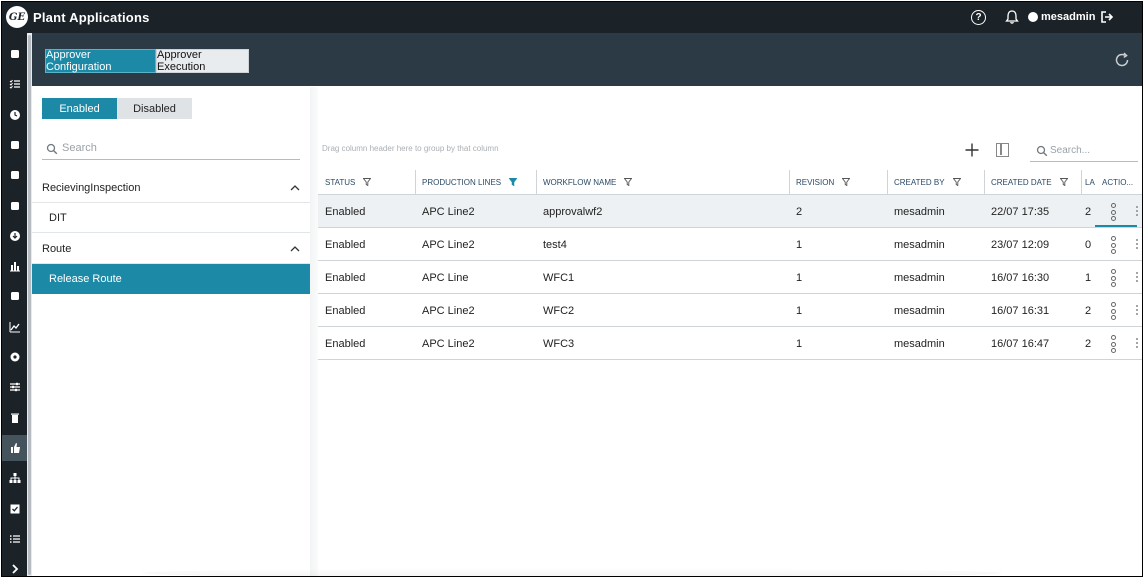 The height and width of the screenshot is (578, 1144). What do you see at coordinates (572, 572) in the screenshot?
I see `bottom-shadow` at bounding box center [572, 572].